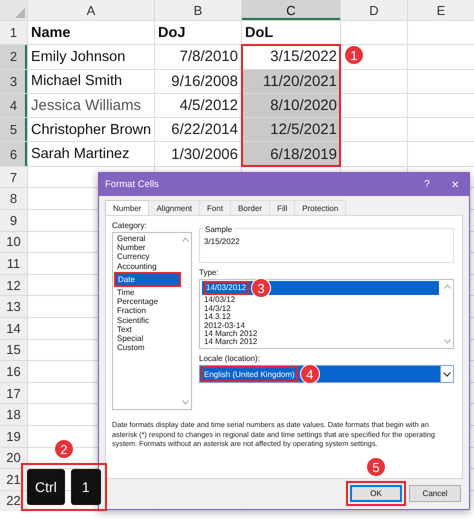 This screenshot has height=519, width=474. I want to click on list-item: Time, so click(147, 293).